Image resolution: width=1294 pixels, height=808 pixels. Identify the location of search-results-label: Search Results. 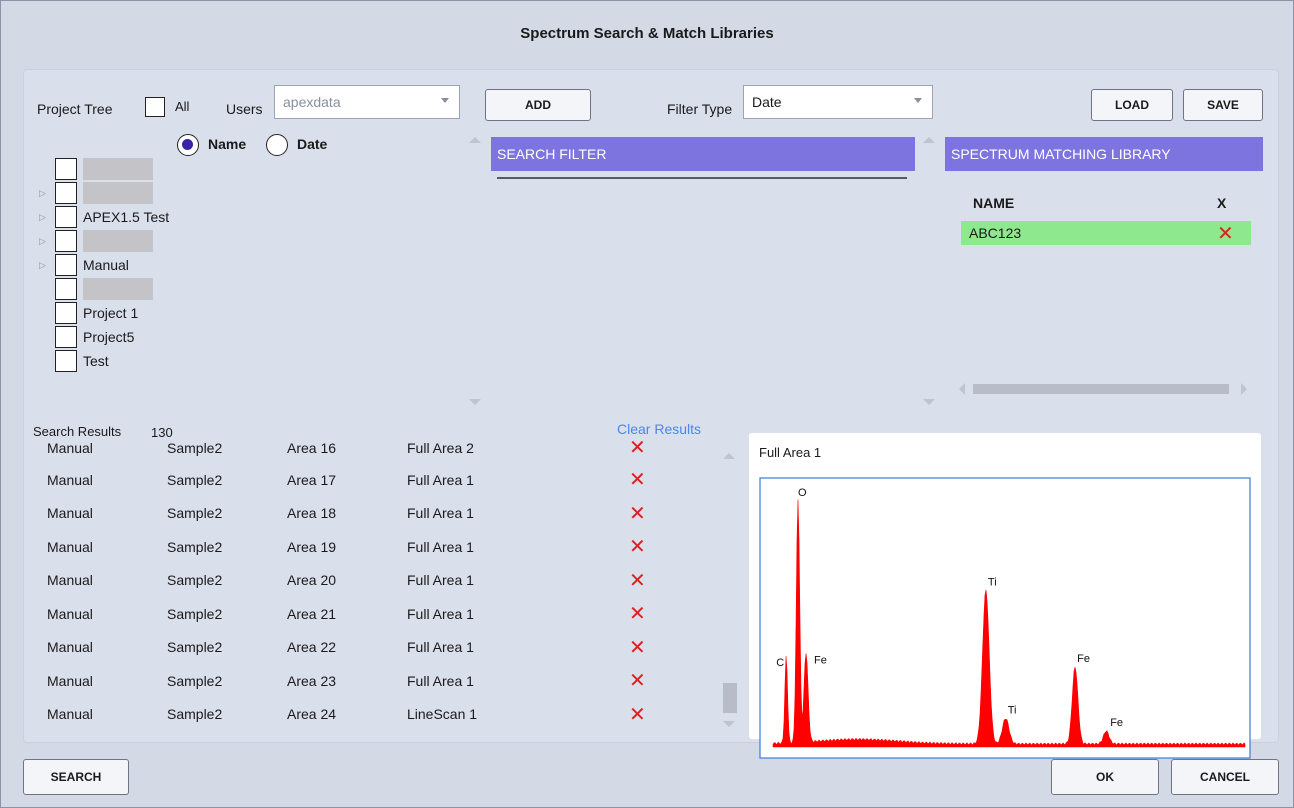
(77, 431).